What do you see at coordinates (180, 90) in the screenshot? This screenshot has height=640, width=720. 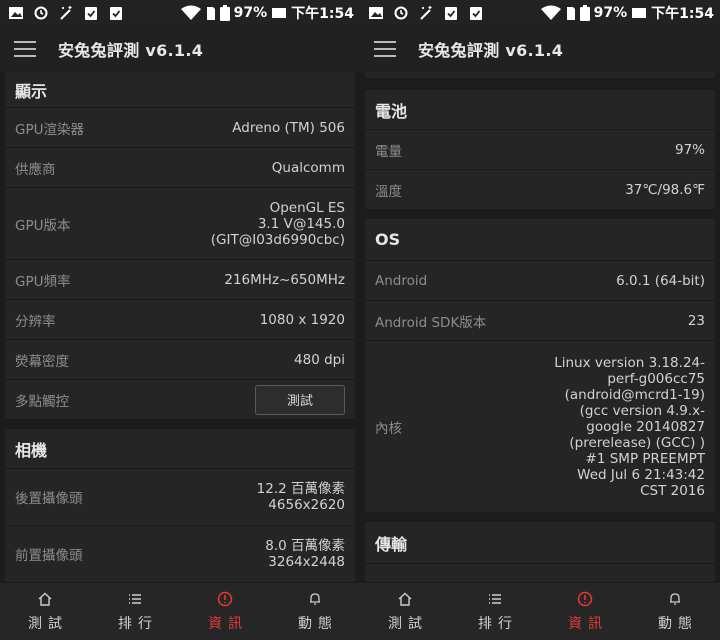 I see `section-header: 顯示` at bounding box center [180, 90].